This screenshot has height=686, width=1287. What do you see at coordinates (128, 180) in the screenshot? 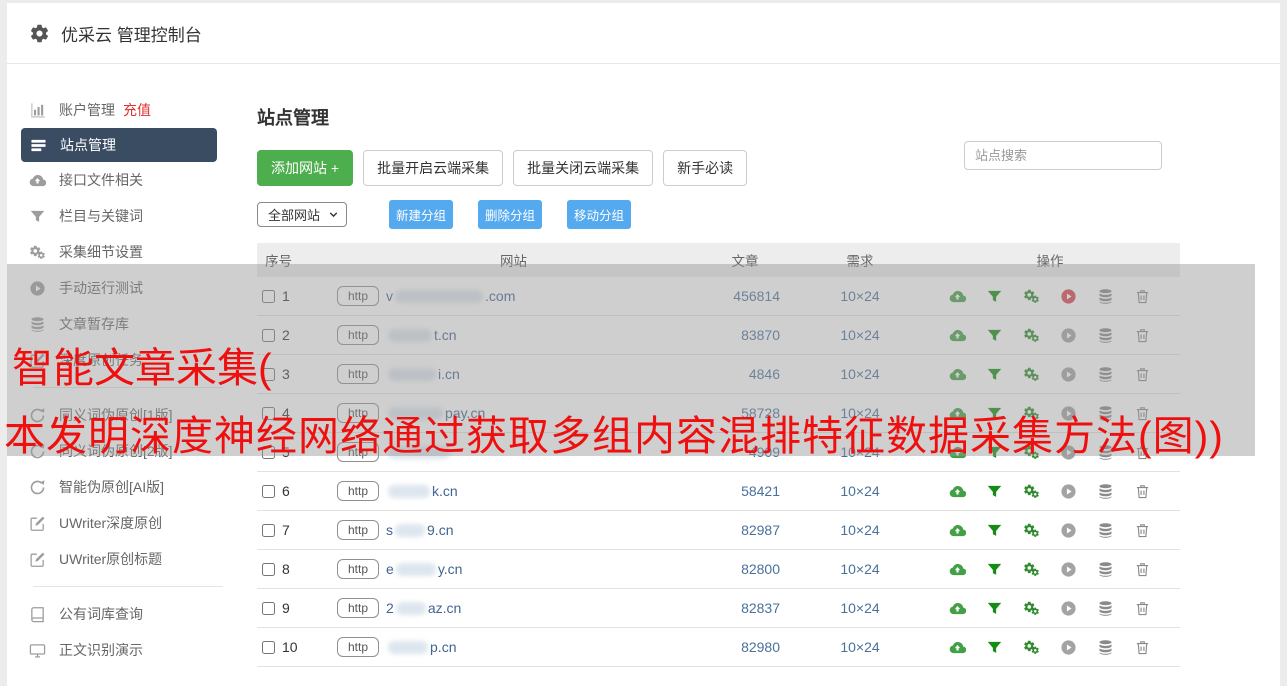
I see `sidebar-item: 接口文件相关` at bounding box center [128, 180].